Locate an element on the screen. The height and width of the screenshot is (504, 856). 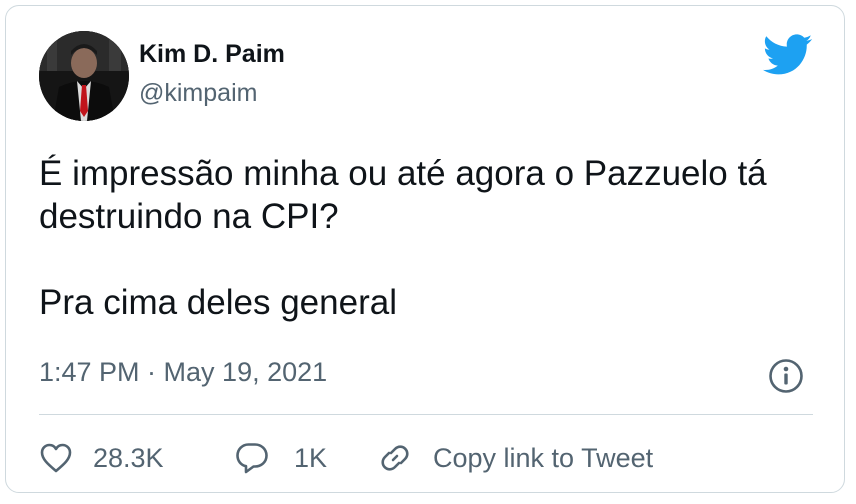
heart-icon is located at coordinates (56, 458).